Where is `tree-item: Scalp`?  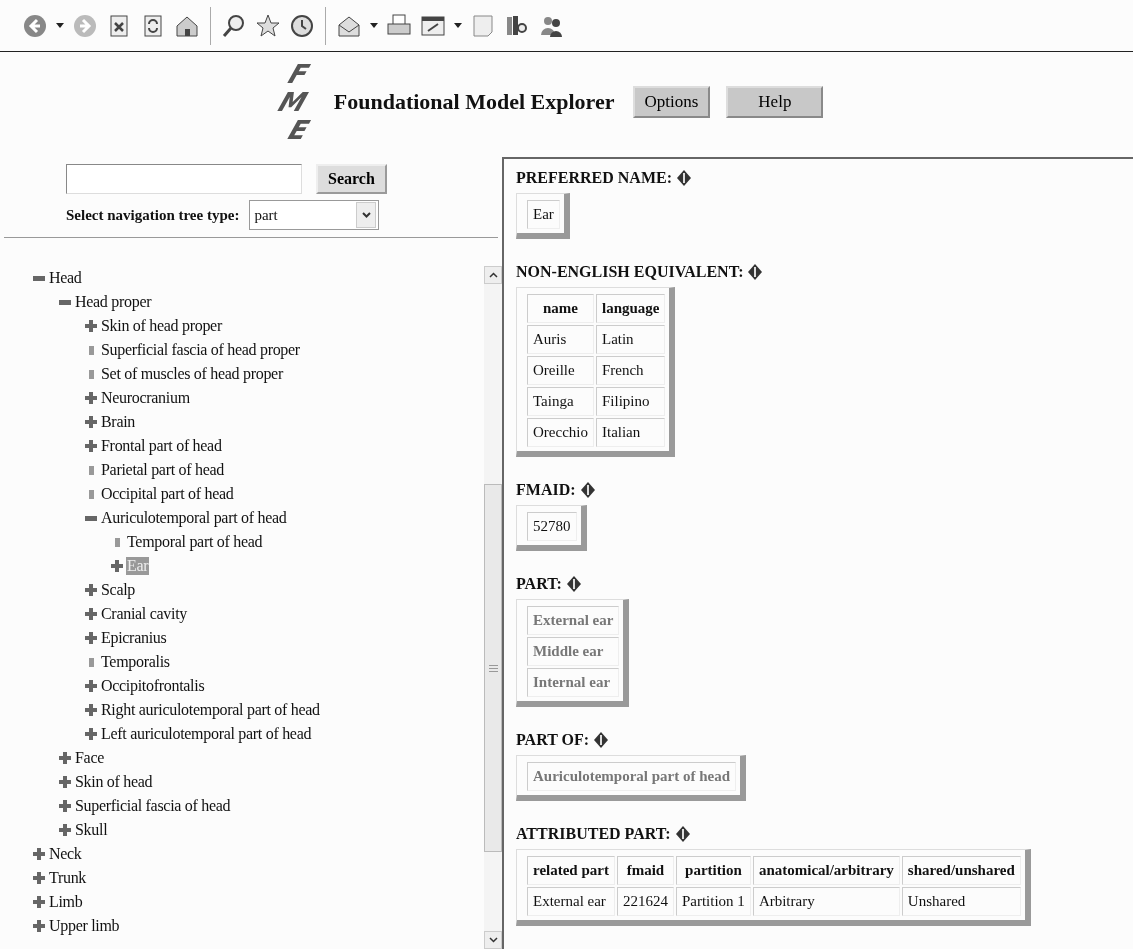
tree-item: Scalp is located at coordinates (118, 590).